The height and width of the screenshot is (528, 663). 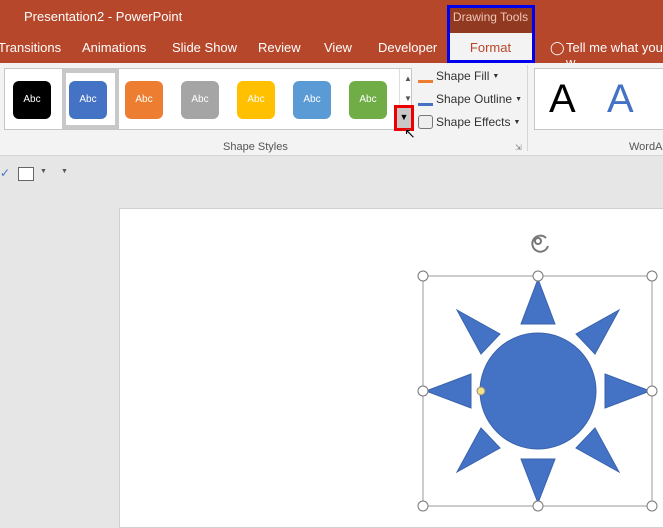 What do you see at coordinates (538, 391) in the screenshot?
I see `sun-circle` at bounding box center [538, 391].